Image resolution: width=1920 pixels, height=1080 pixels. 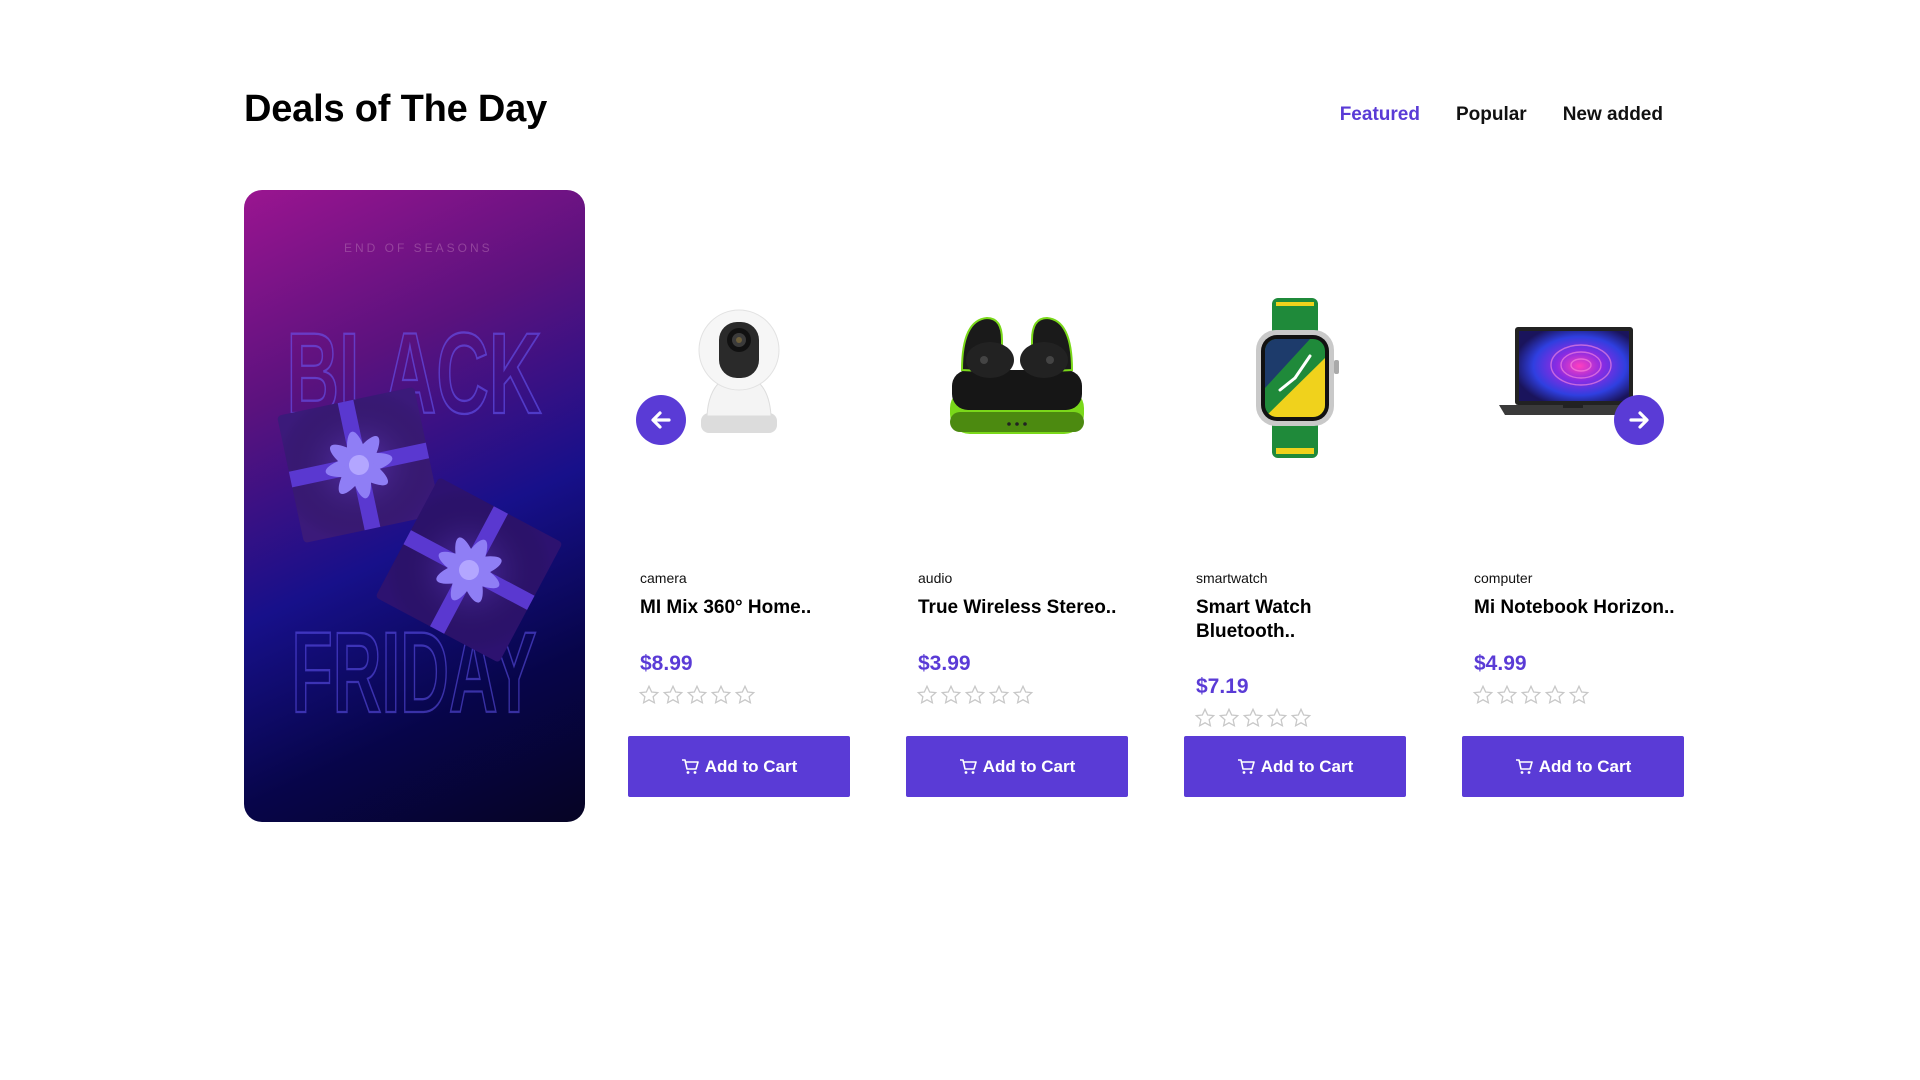 What do you see at coordinates (1232, 578) in the screenshot?
I see `product-category: smartwatch` at bounding box center [1232, 578].